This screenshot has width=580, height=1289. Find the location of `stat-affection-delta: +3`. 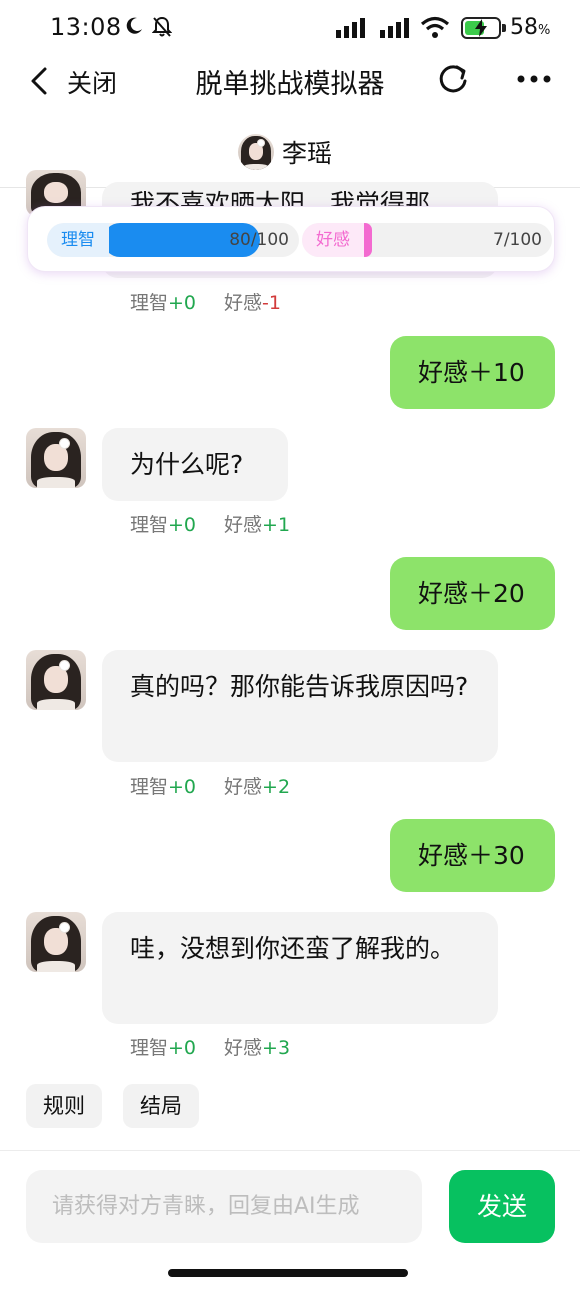

stat-affection-delta: +3 is located at coordinates (276, 1048).